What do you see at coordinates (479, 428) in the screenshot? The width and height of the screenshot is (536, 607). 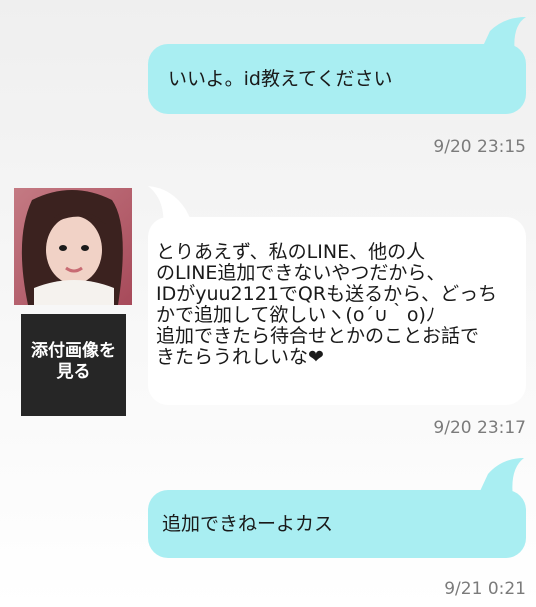 I see `message-timestamp: 9/20 23:17` at bounding box center [479, 428].